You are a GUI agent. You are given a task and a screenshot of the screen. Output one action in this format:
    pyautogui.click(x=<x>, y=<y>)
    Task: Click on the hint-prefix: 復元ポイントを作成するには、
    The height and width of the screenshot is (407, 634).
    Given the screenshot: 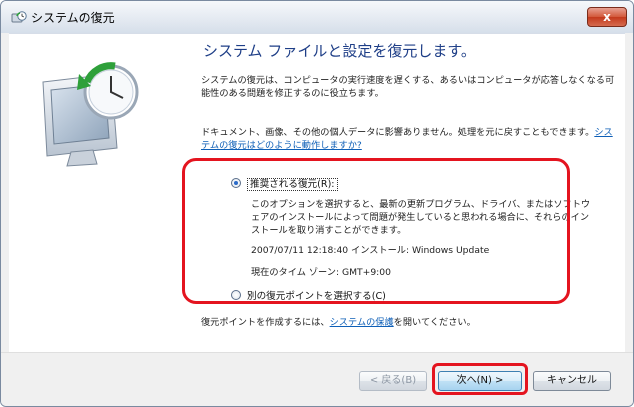 What is the action you would take?
    pyautogui.click(x=265, y=322)
    